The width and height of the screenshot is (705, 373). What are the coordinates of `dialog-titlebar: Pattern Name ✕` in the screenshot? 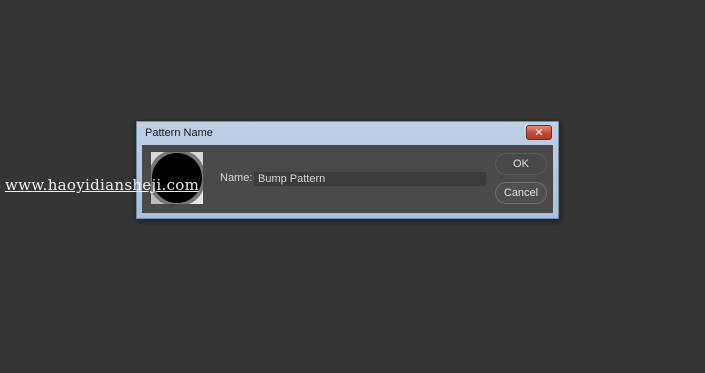 It's located at (347, 133).